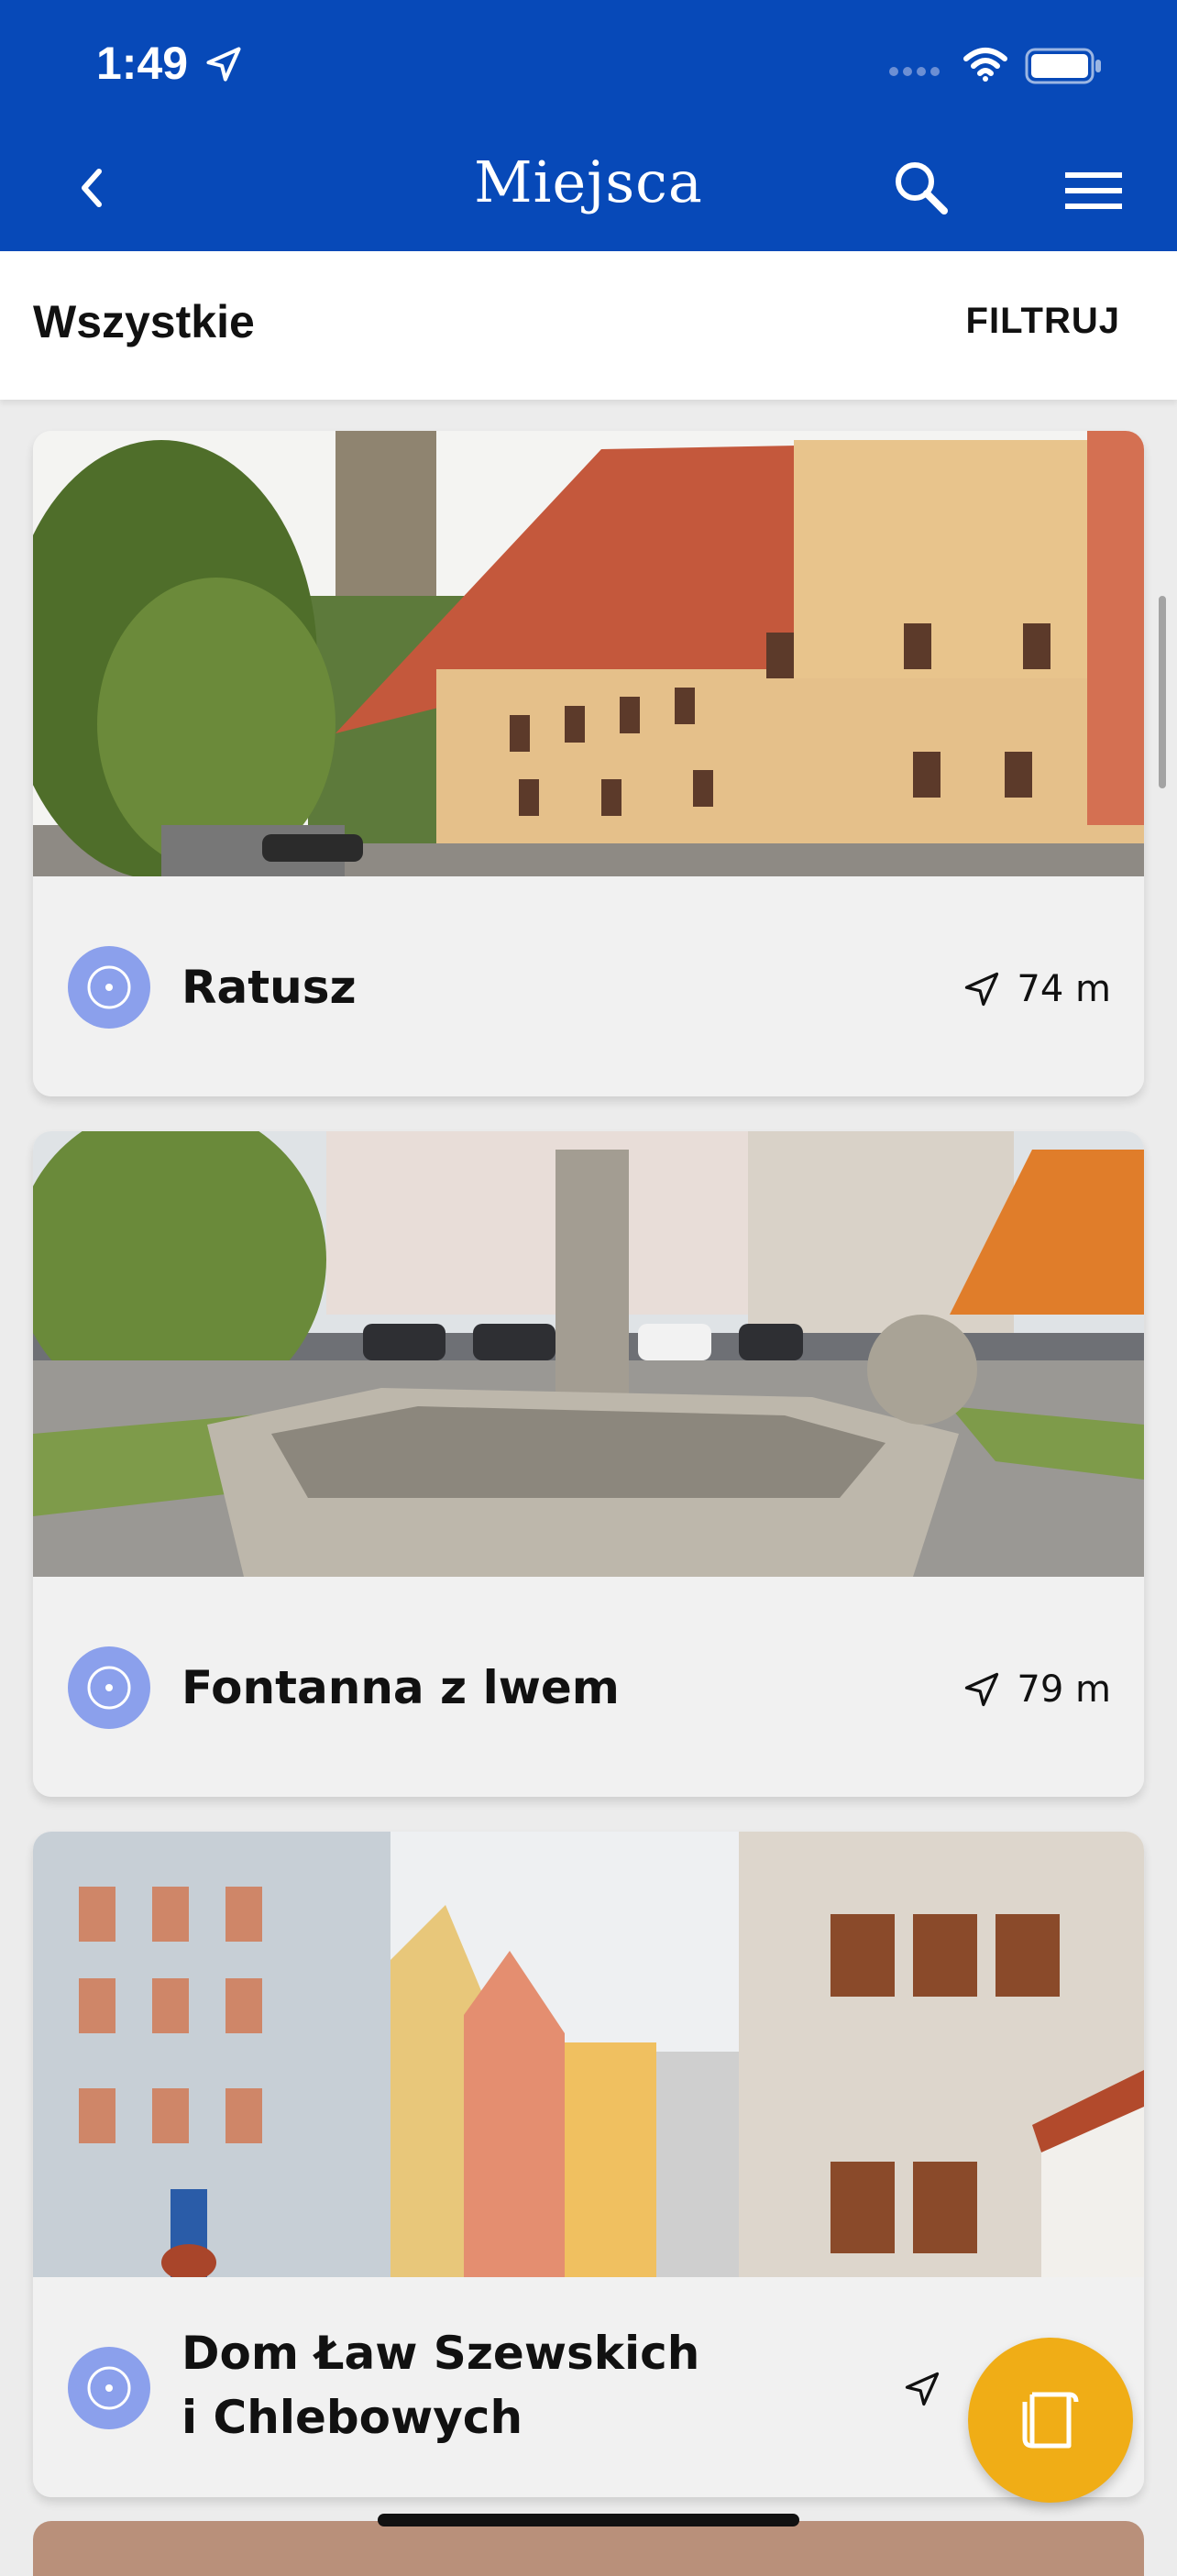 This screenshot has width=1177, height=2576. Describe the element at coordinates (401, 1687) in the screenshot. I see `place-name: Fontanna z lwem` at that location.